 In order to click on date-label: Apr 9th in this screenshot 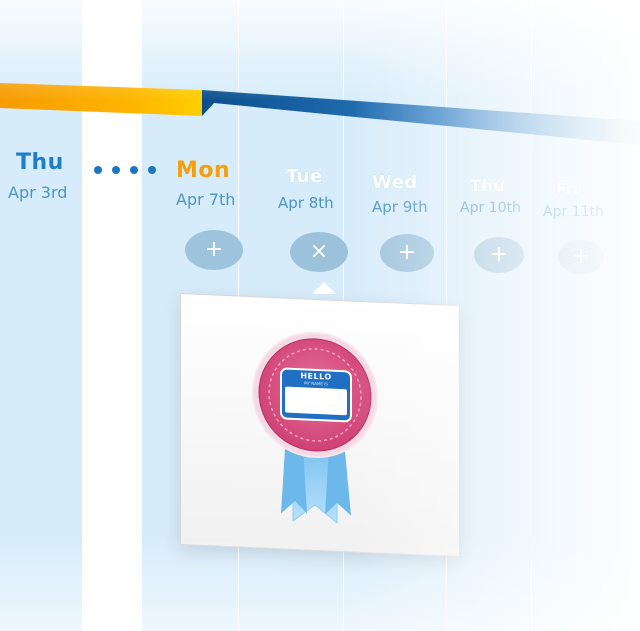, I will do `click(400, 207)`.